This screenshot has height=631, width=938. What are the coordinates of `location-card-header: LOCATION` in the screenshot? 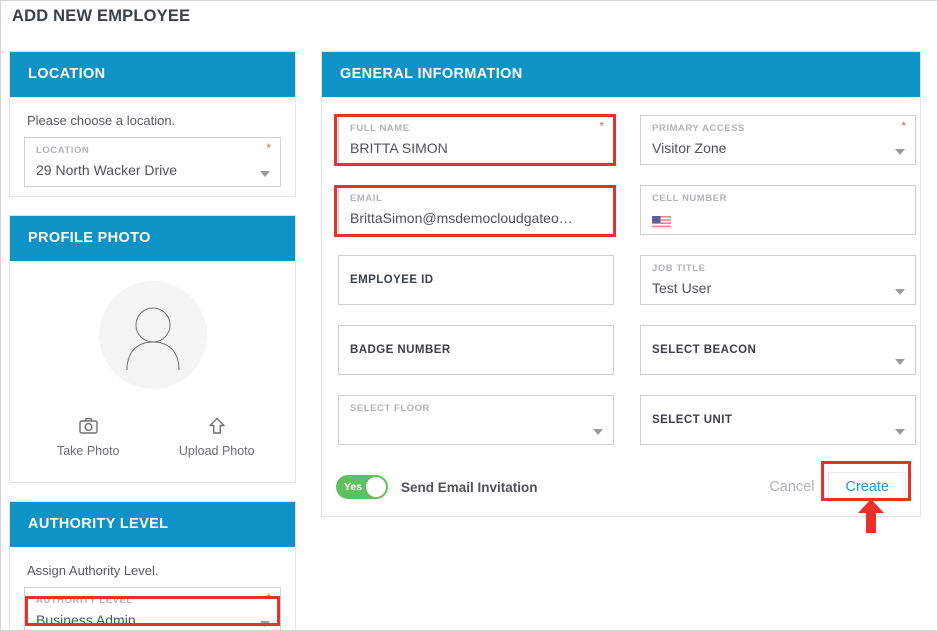 It's located at (152, 74).